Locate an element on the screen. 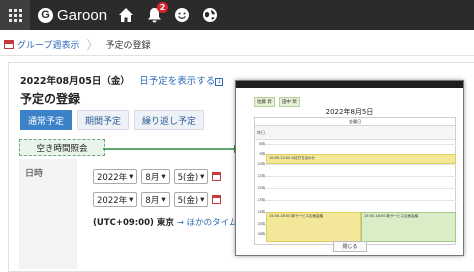  garoon-logo: G Garoon is located at coordinates (72, 15).